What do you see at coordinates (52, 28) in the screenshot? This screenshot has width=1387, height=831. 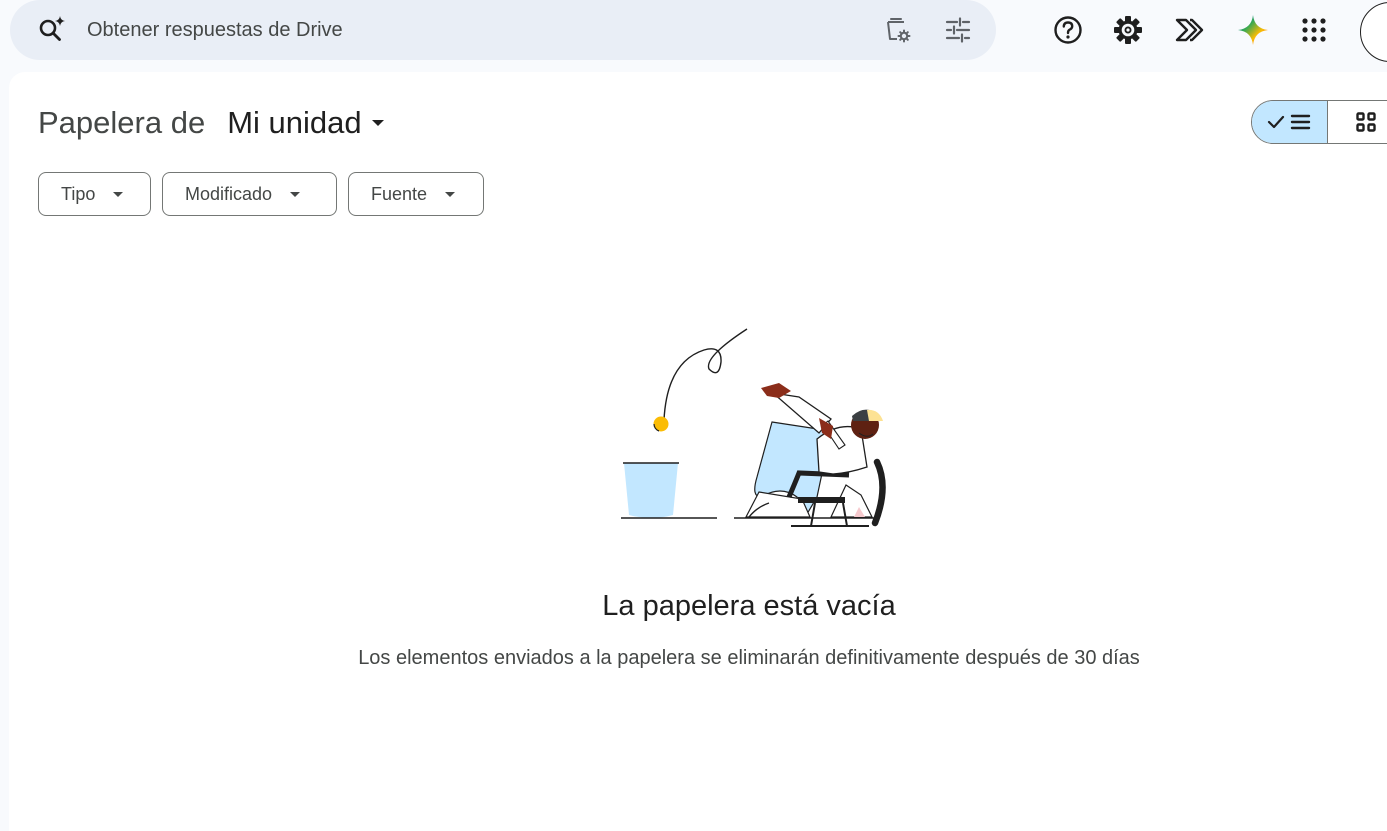 I see `search-spark-icon` at bounding box center [52, 28].